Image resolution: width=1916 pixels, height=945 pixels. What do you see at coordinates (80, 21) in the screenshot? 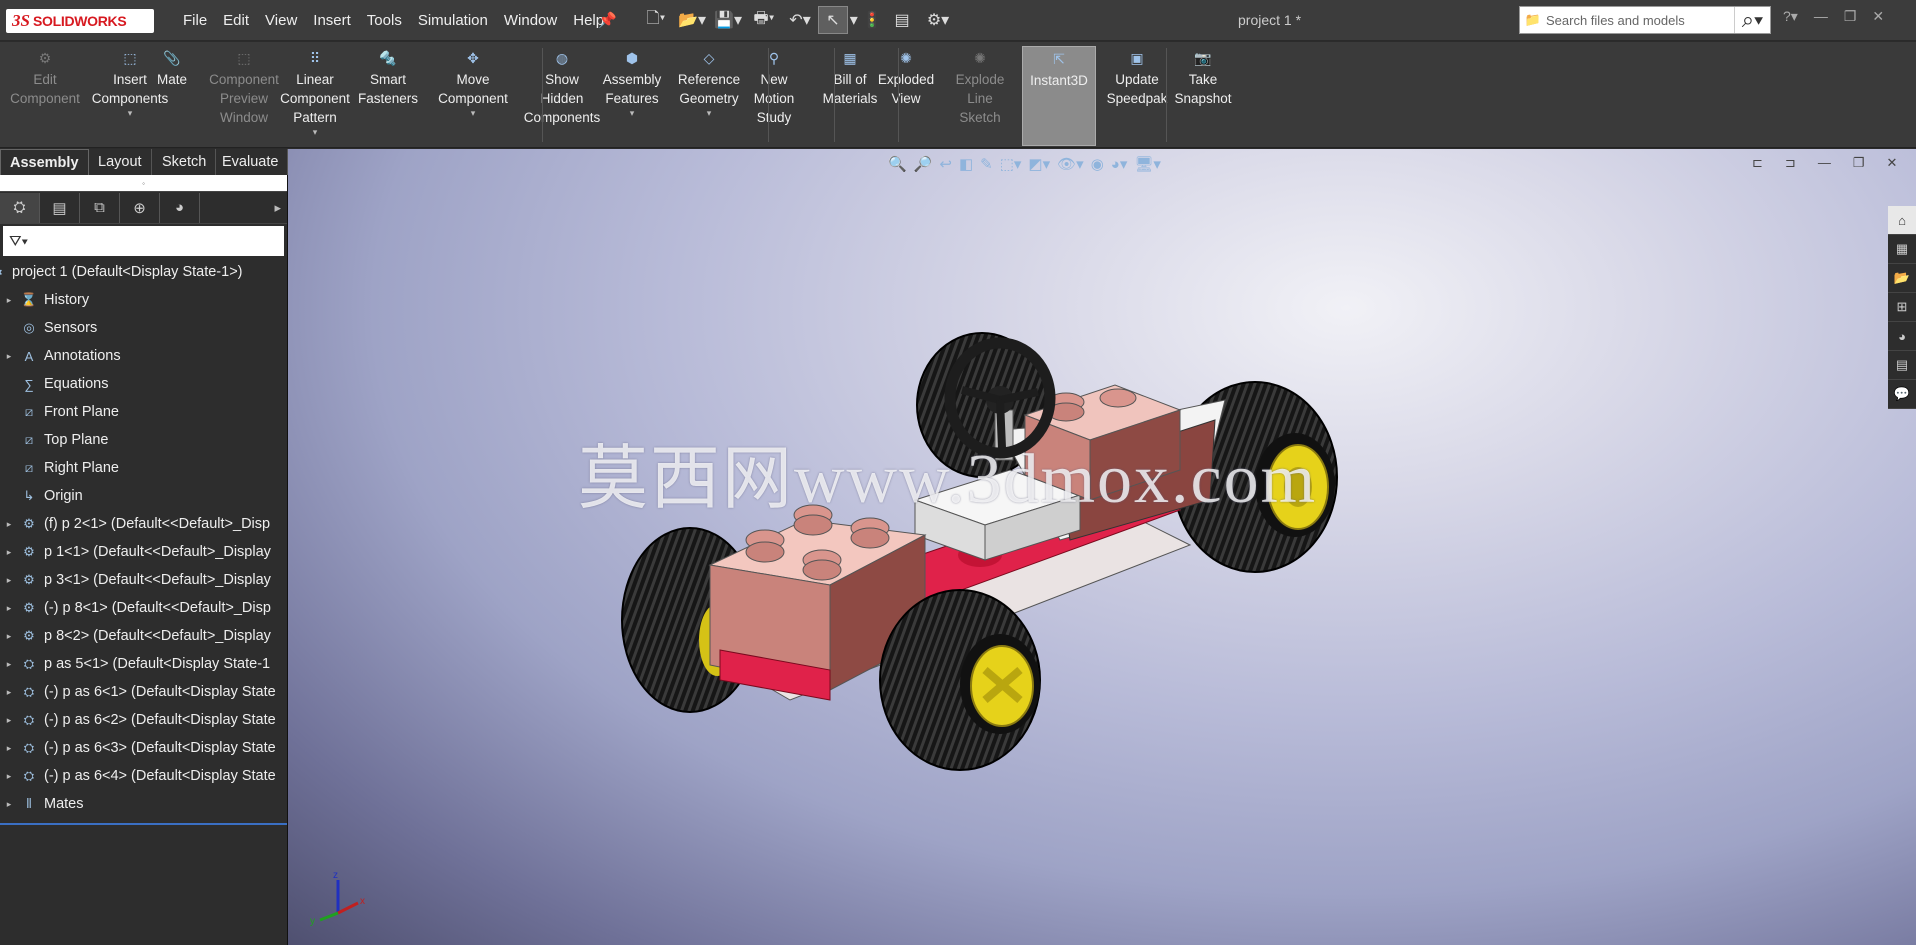
I see `solidworks-logo: 3S SOLIDWORKS` at bounding box center [80, 21].